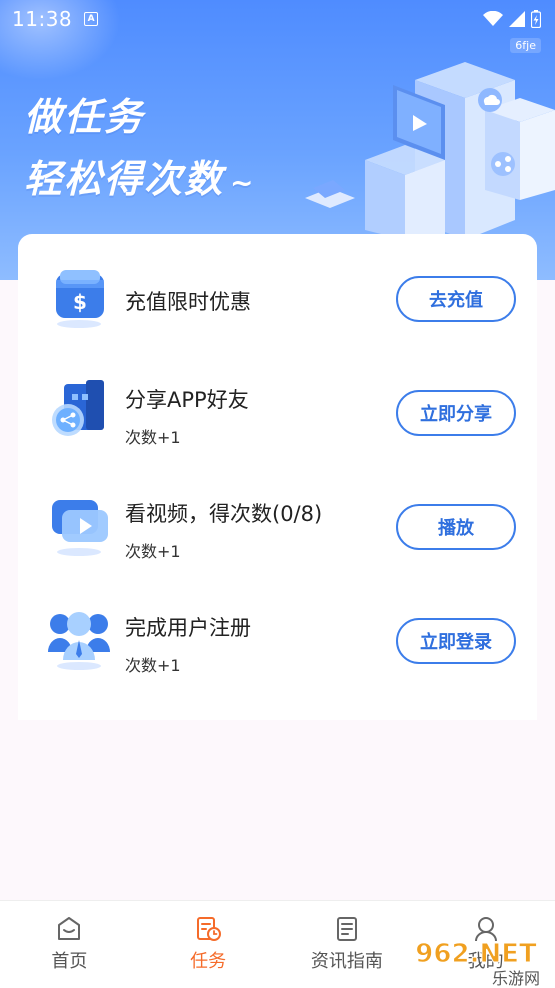  Describe the element at coordinates (347, 944) in the screenshot. I see `nav-item-news: 资讯指南` at that location.